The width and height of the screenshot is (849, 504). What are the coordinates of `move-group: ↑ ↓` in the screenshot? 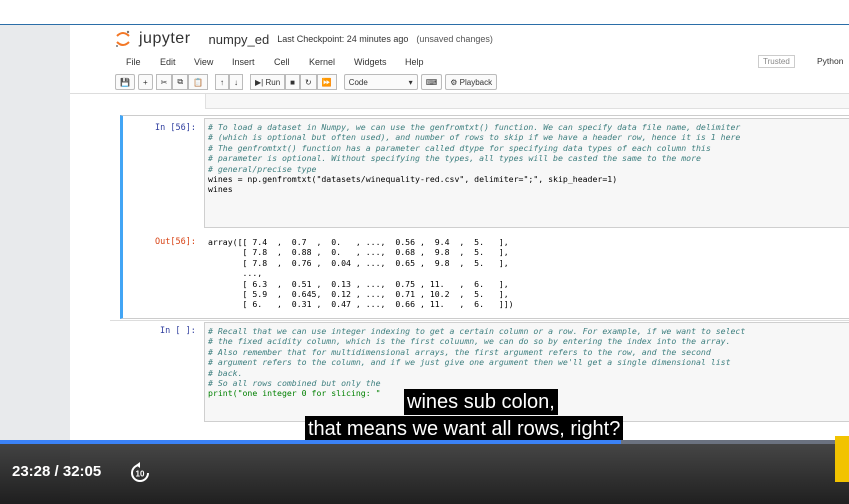 It's located at (229, 82).